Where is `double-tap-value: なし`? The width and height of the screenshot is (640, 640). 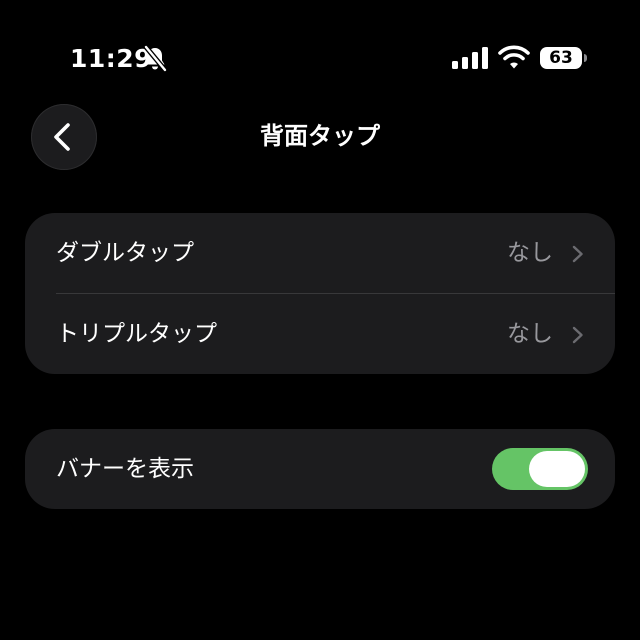 double-tap-value: なし is located at coordinates (530, 253).